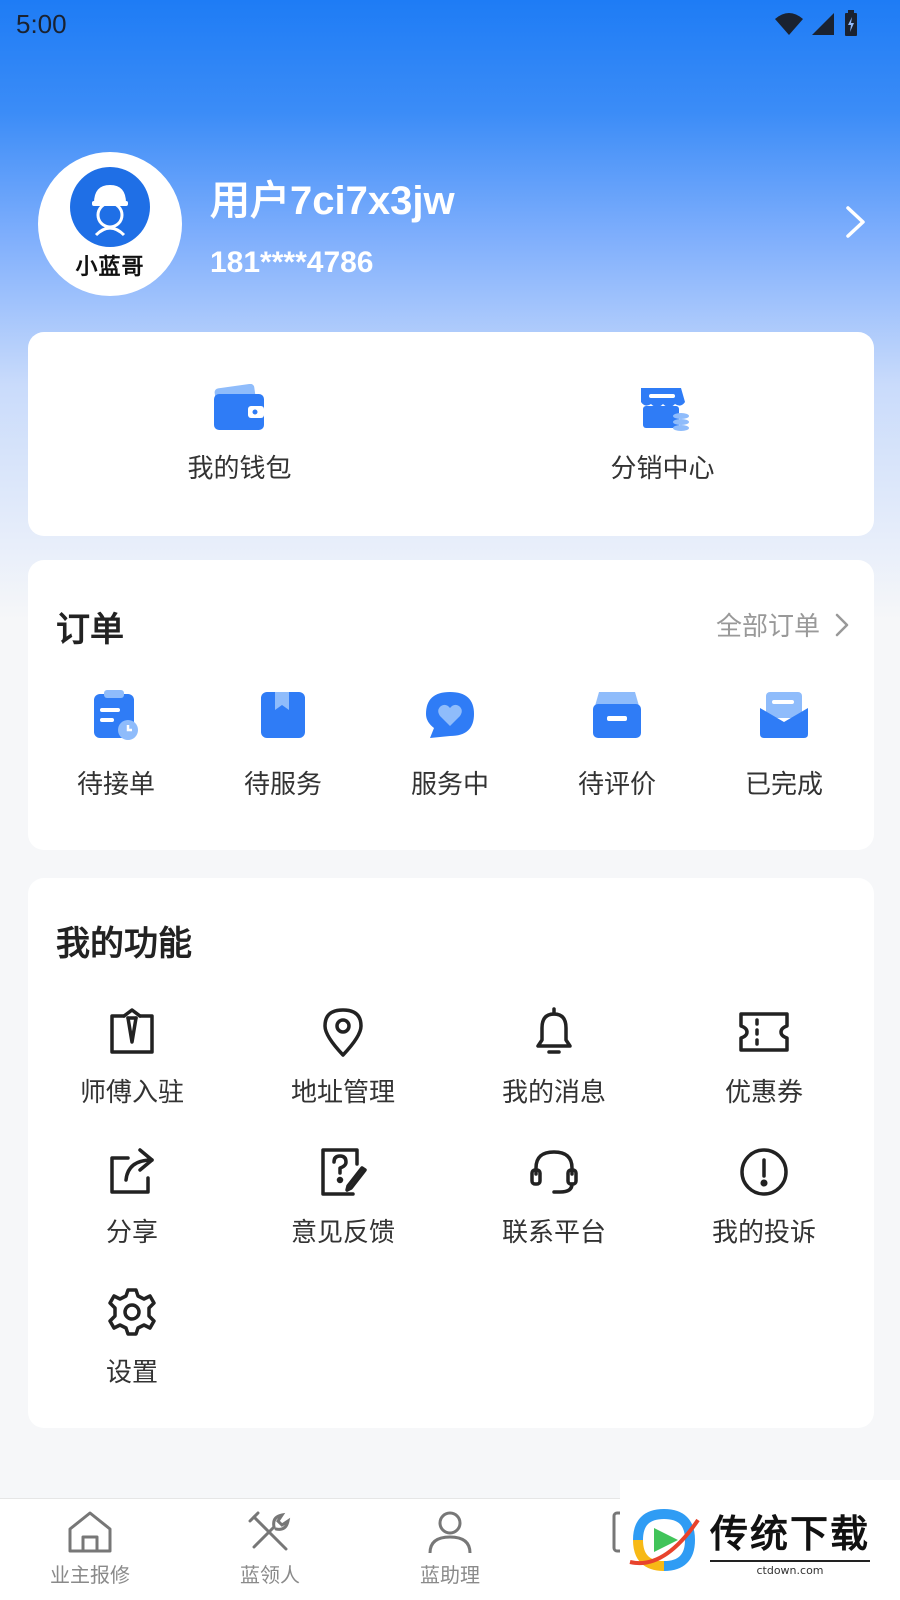  Describe the element at coordinates (131, 1373) in the screenshot. I see `func-settings-label: 设置` at that location.